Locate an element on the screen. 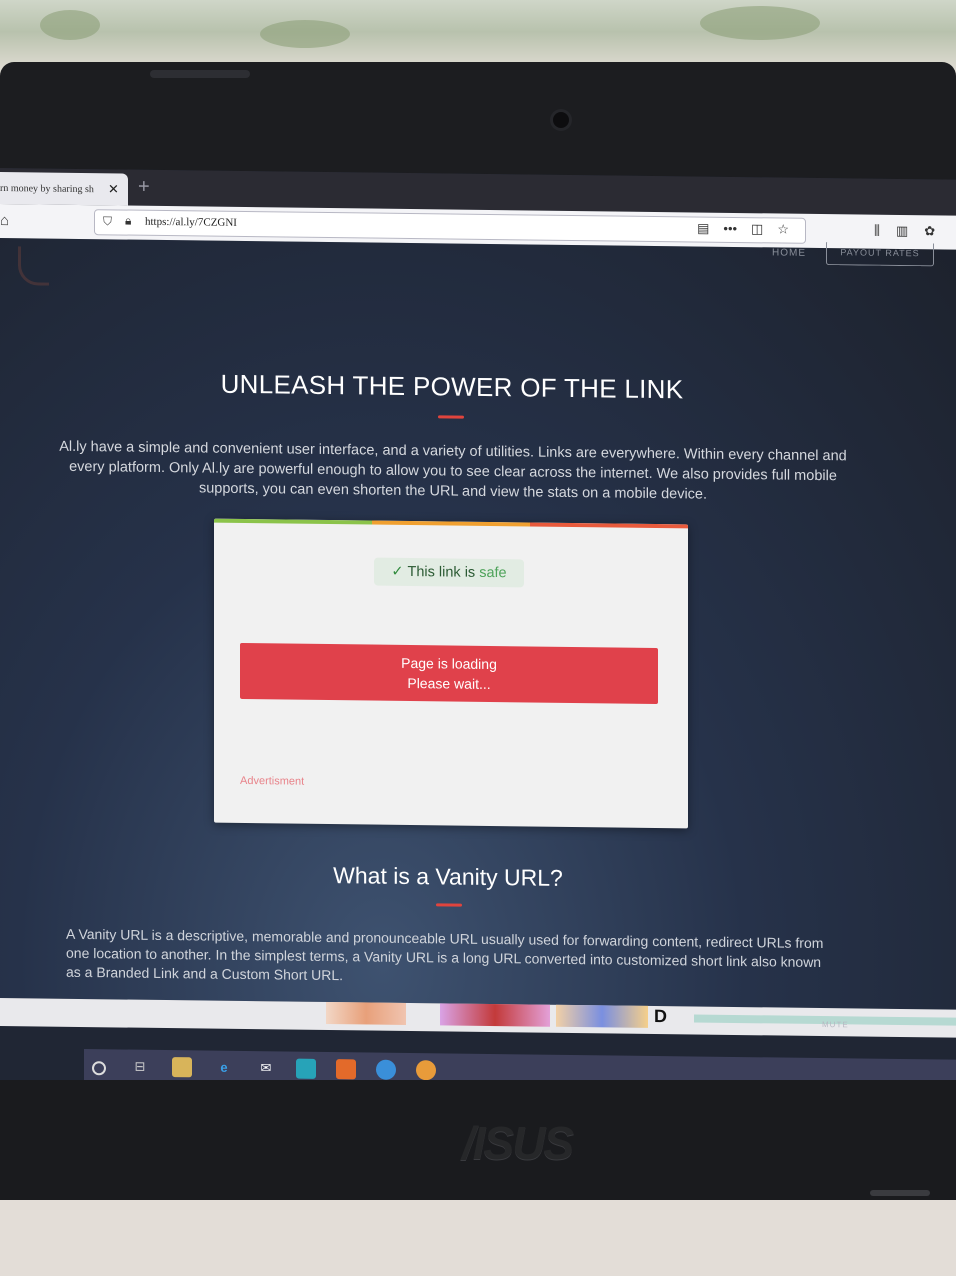  nav-home-link: HOME is located at coordinates (789, 252).